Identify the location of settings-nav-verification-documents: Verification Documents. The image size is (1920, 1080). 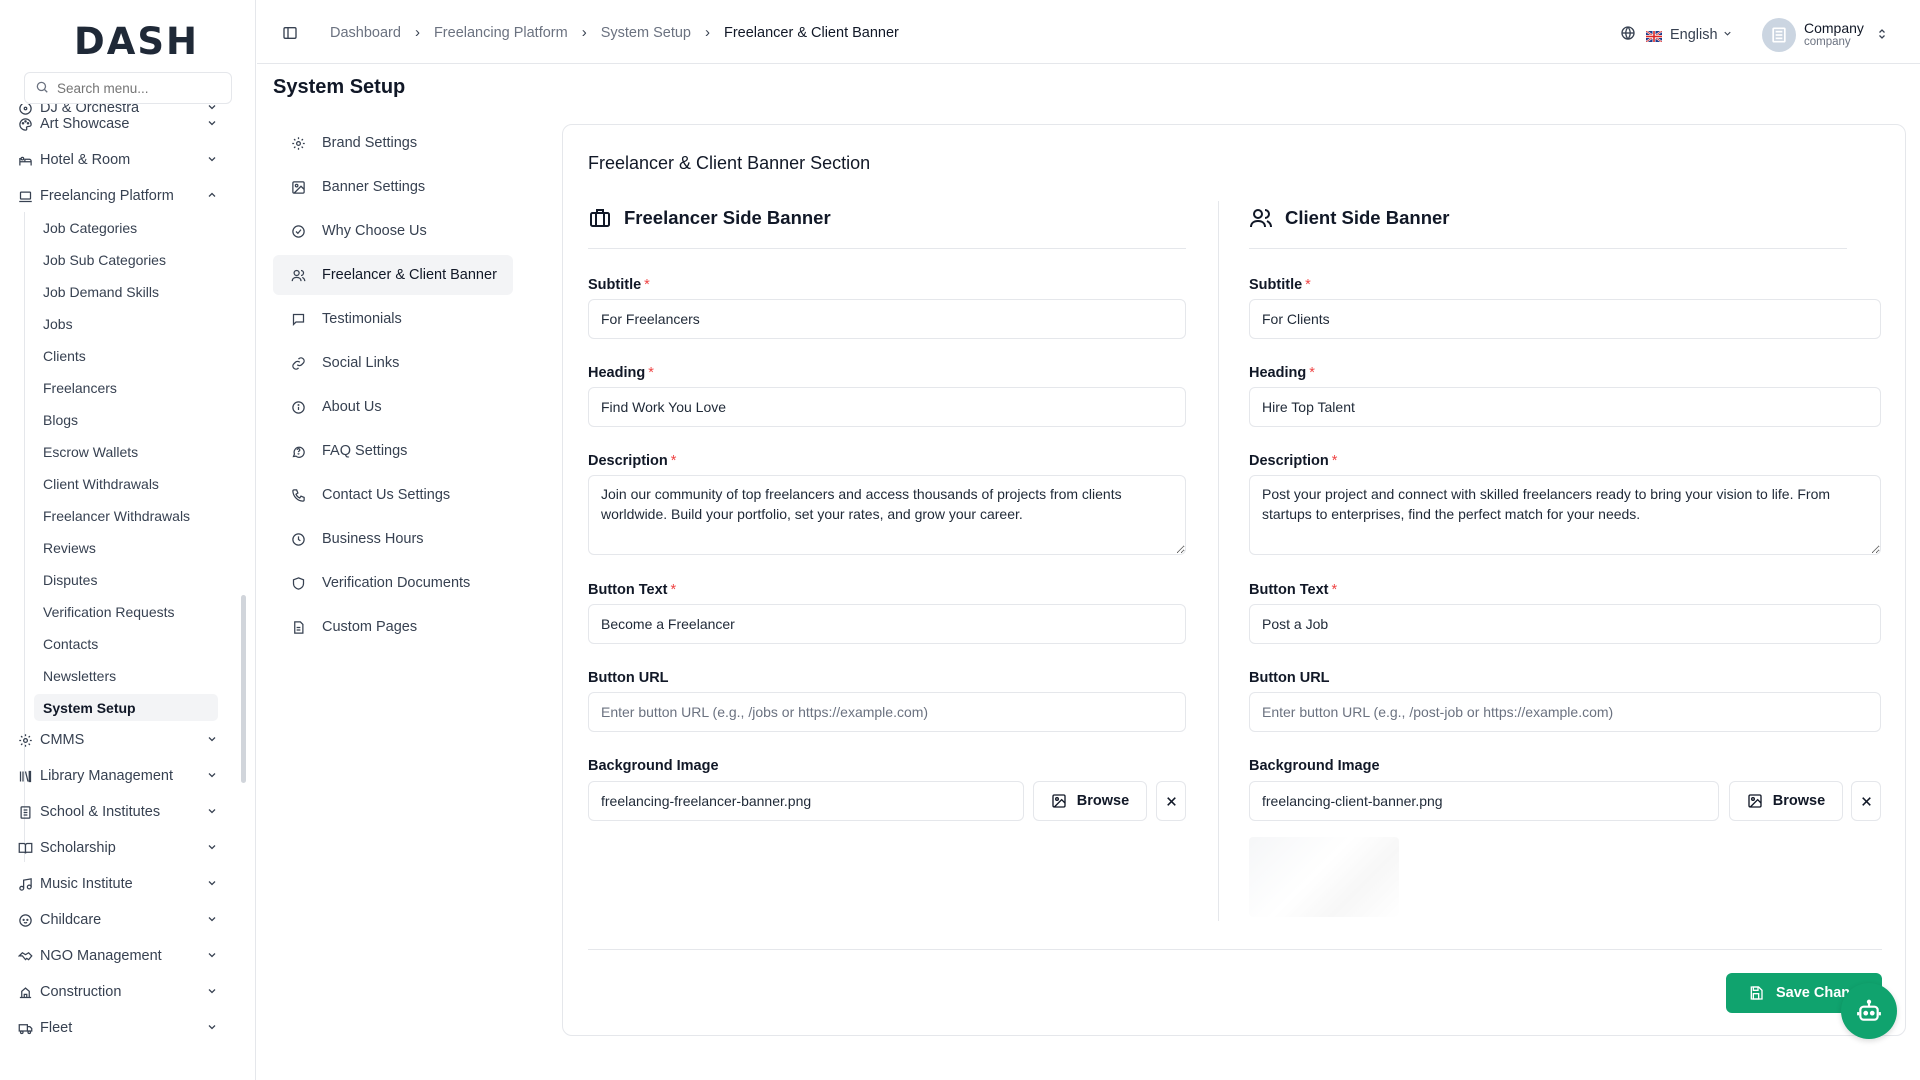
(393, 583).